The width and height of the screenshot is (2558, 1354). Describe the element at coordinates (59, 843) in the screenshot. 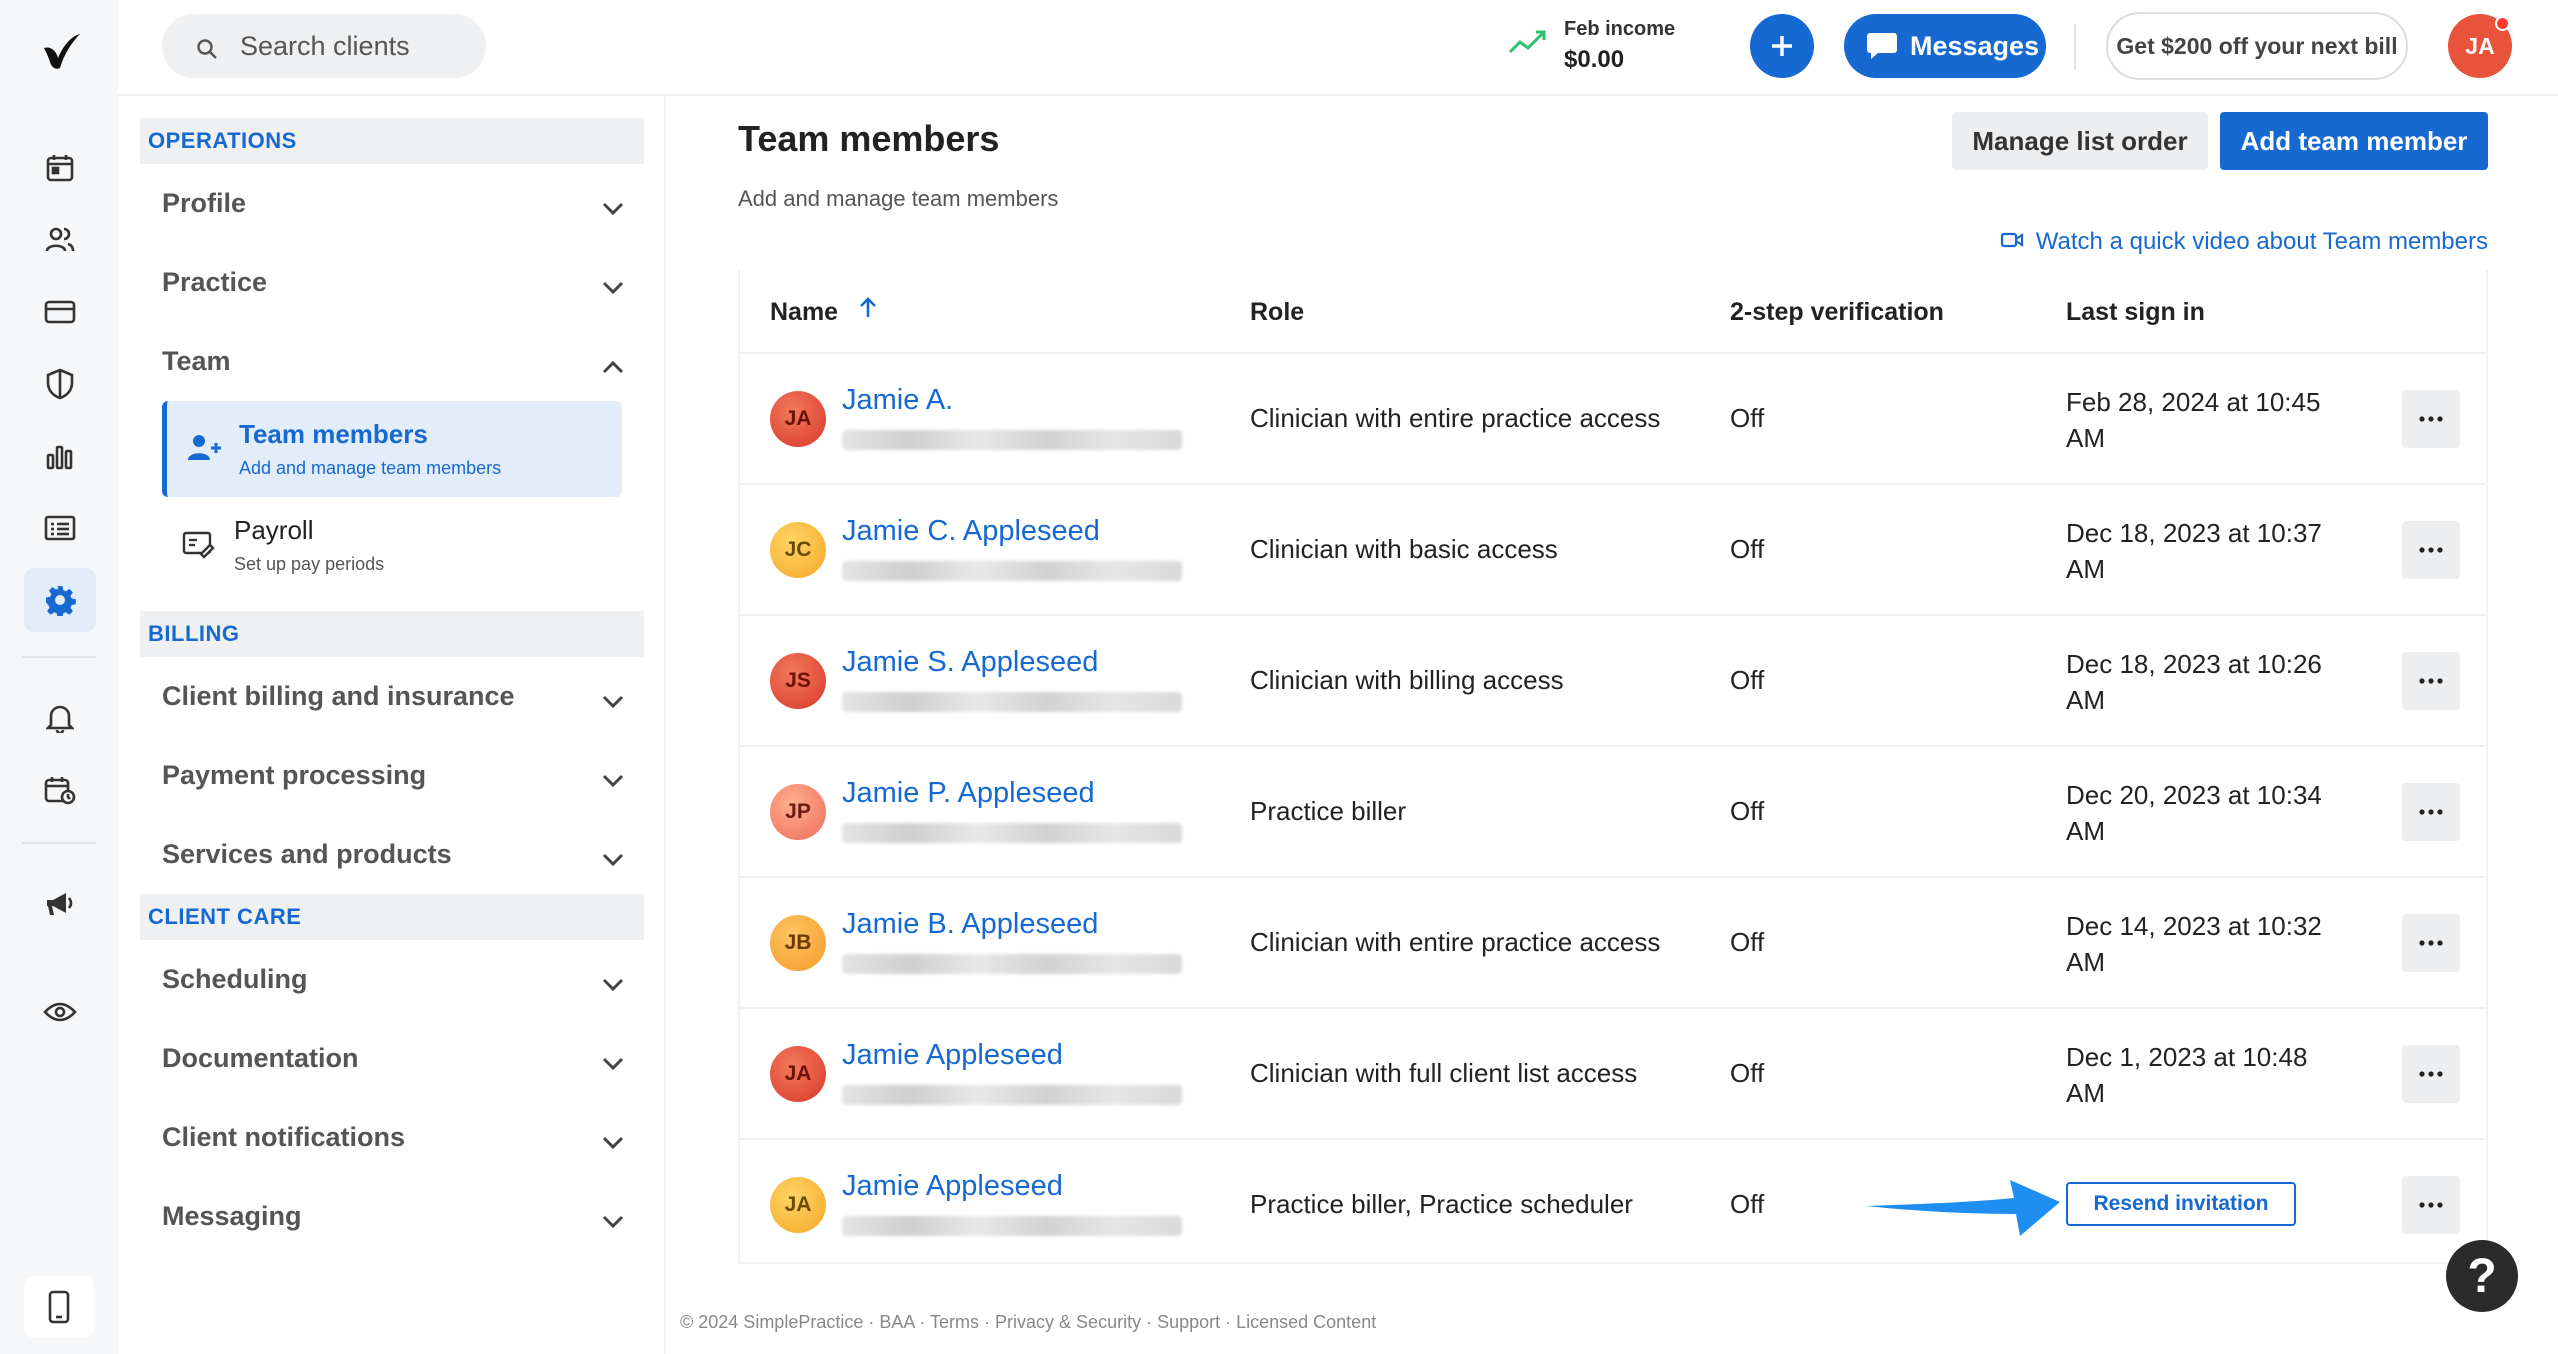

I see `rail-divider` at that location.